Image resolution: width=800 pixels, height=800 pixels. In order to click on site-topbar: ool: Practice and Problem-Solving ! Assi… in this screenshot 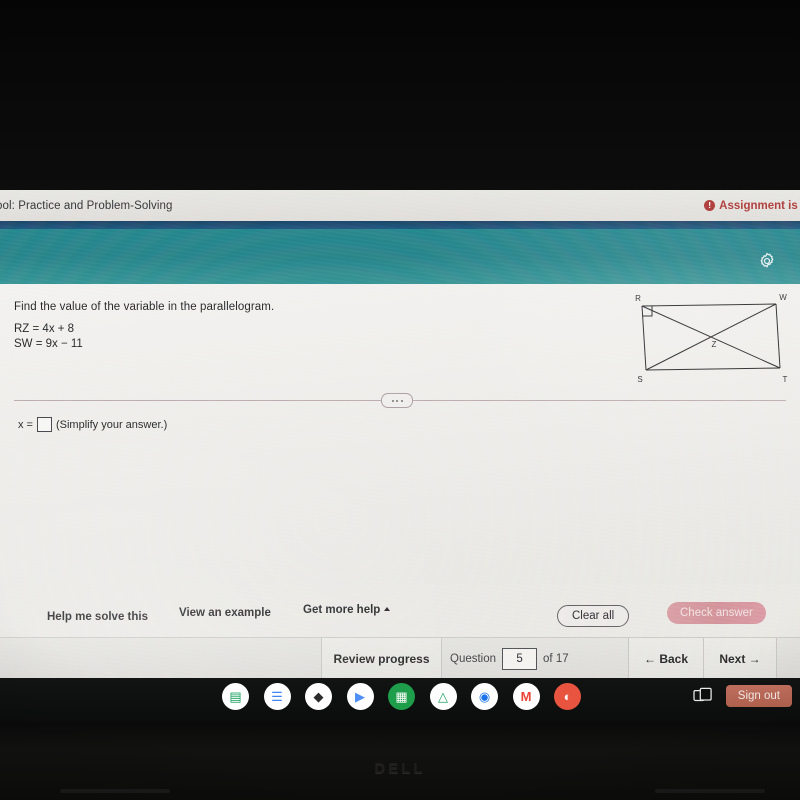, I will do `click(400, 205)`.